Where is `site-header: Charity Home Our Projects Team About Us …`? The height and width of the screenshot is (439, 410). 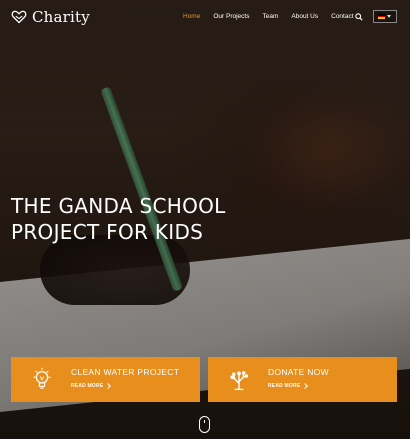 site-header: Charity Home Our Projects Team About Us … is located at coordinates (205, 17).